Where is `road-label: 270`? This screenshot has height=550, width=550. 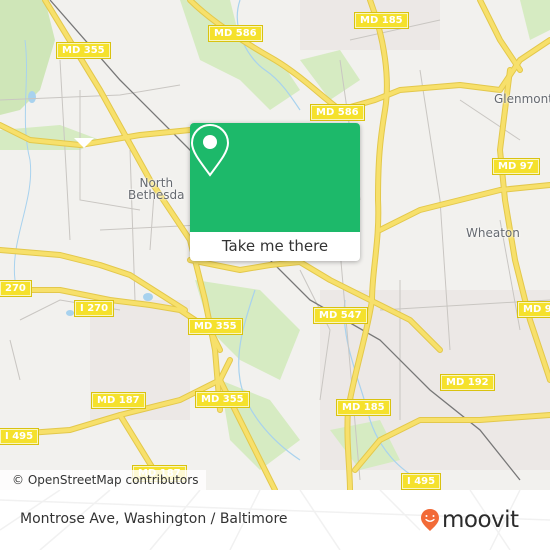
road-label: 270 is located at coordinates (16, 288).